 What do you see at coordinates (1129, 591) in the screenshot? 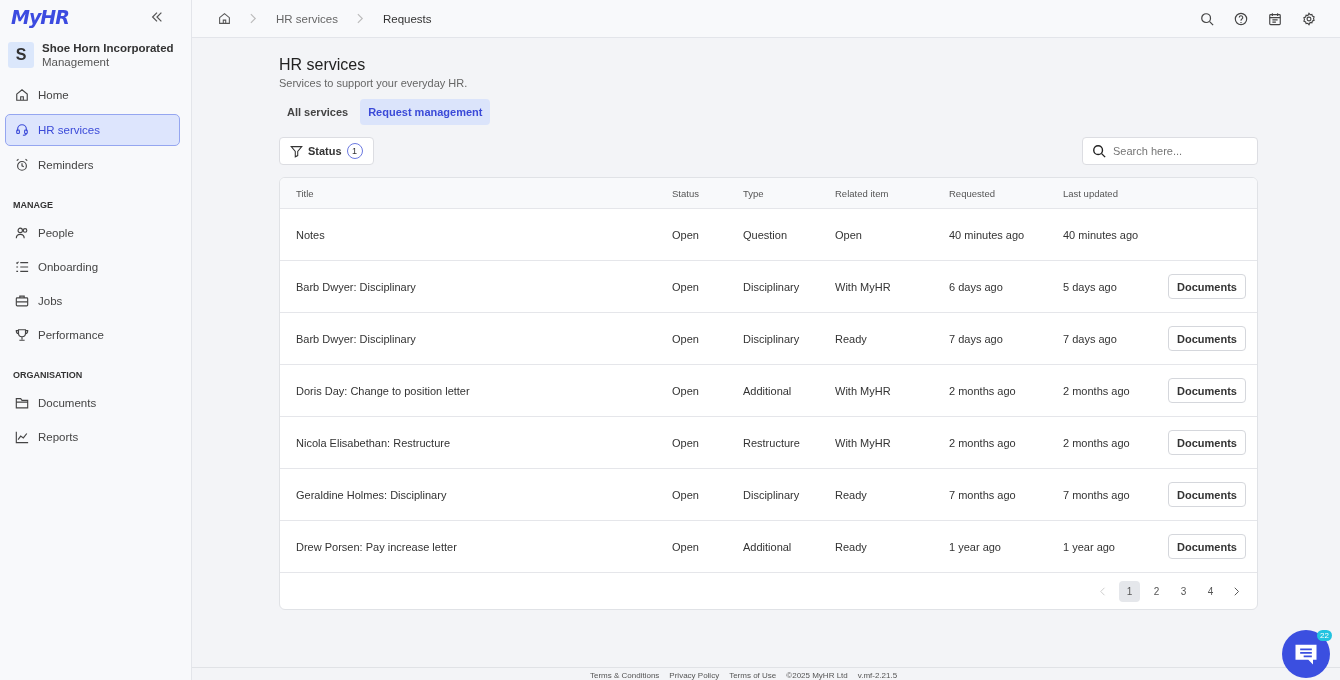
I see `page-button: 1` at bounding box center [1129, 591].